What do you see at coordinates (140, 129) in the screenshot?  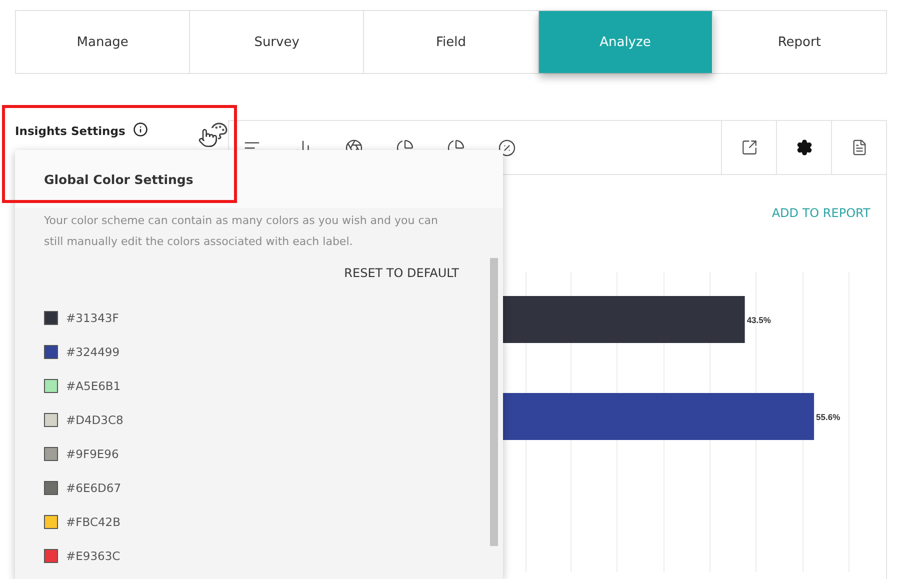 I see `info-icon` at bounding box center [140, 129].